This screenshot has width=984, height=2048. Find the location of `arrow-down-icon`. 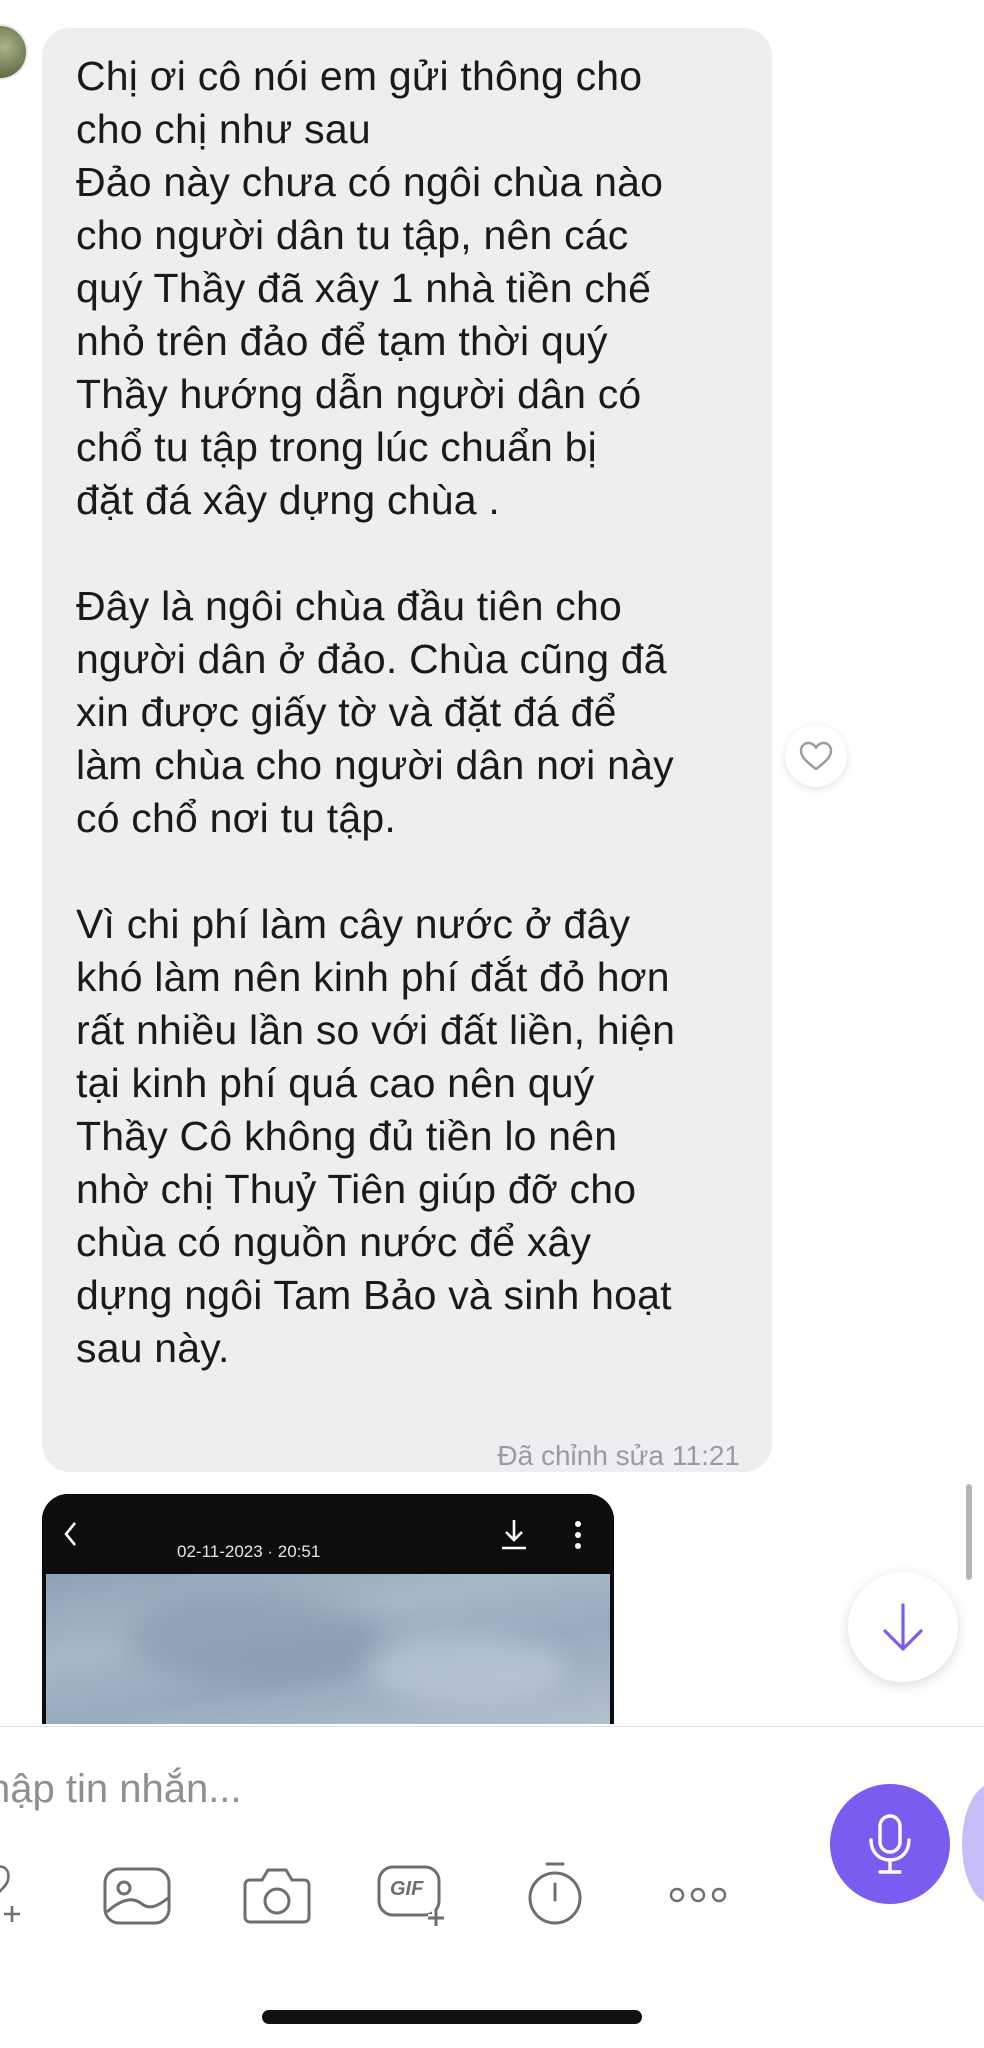

arrow-down-icon is located at coordinates (903, 1627).